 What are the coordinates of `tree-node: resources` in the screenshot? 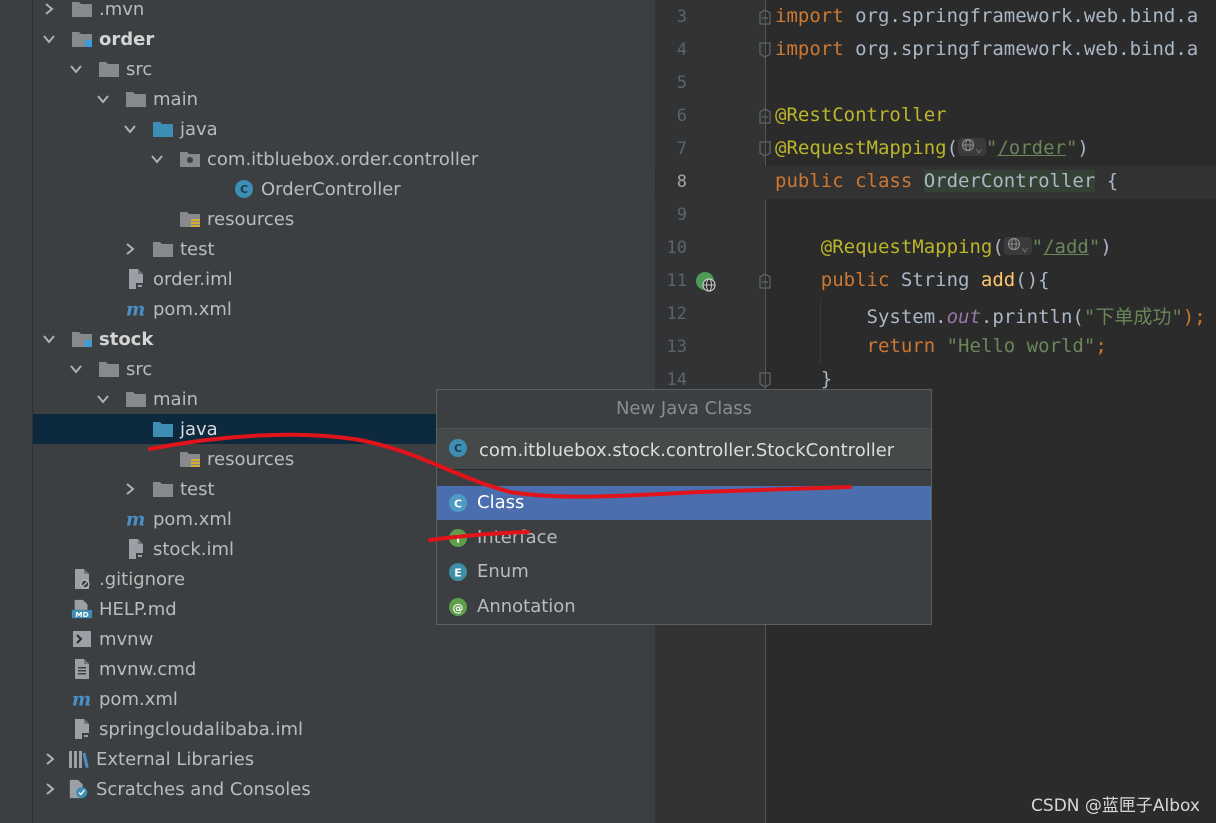 It's located at (327, 219).